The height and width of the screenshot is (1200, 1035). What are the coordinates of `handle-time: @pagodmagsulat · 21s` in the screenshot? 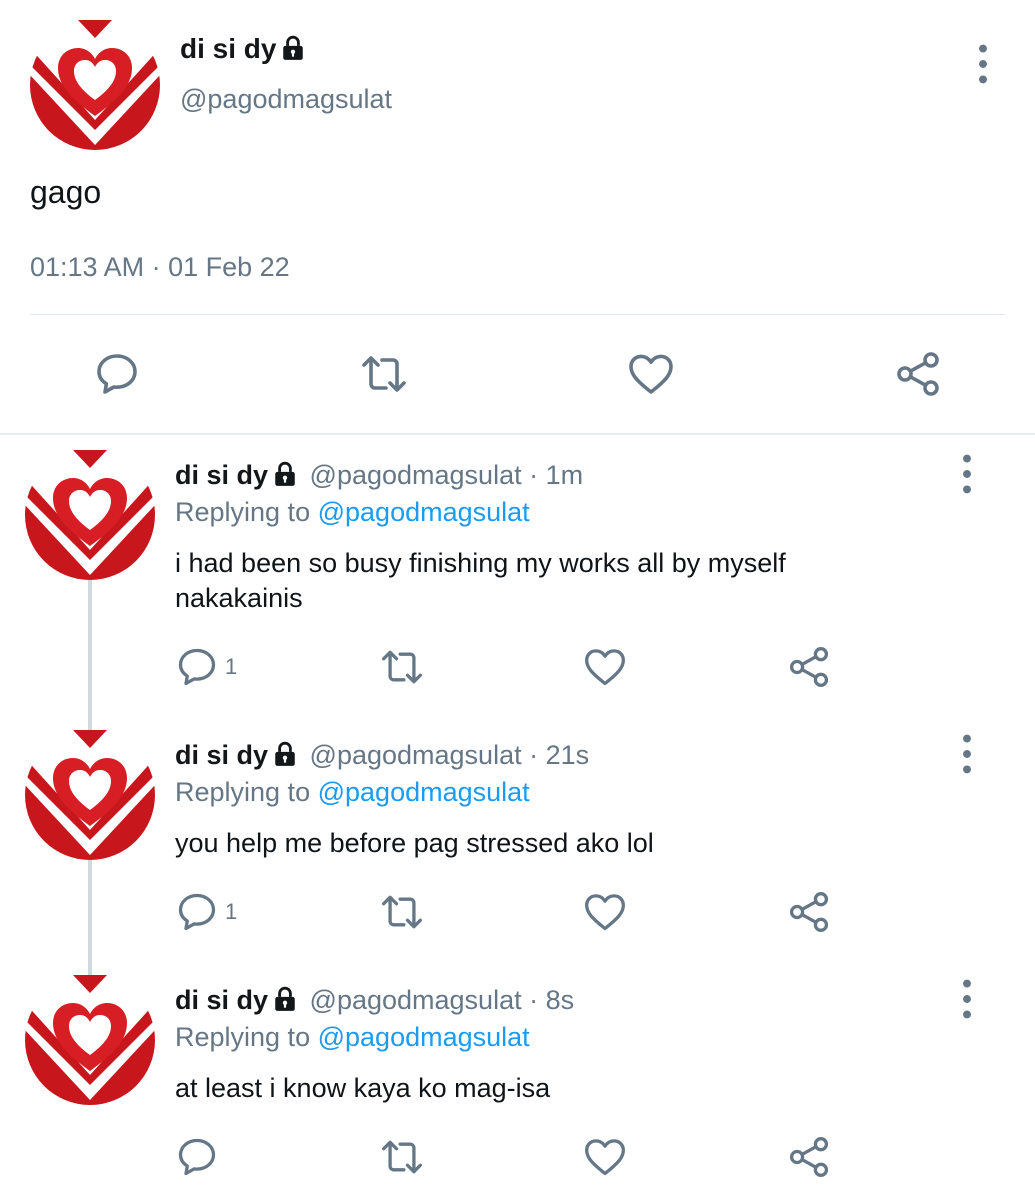 It's located at (450, 755).